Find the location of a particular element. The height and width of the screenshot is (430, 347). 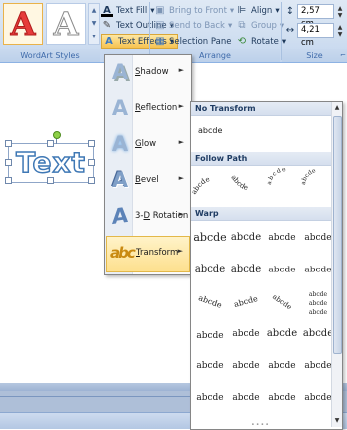

glow-icon: A is located at coordinates (120, 144).